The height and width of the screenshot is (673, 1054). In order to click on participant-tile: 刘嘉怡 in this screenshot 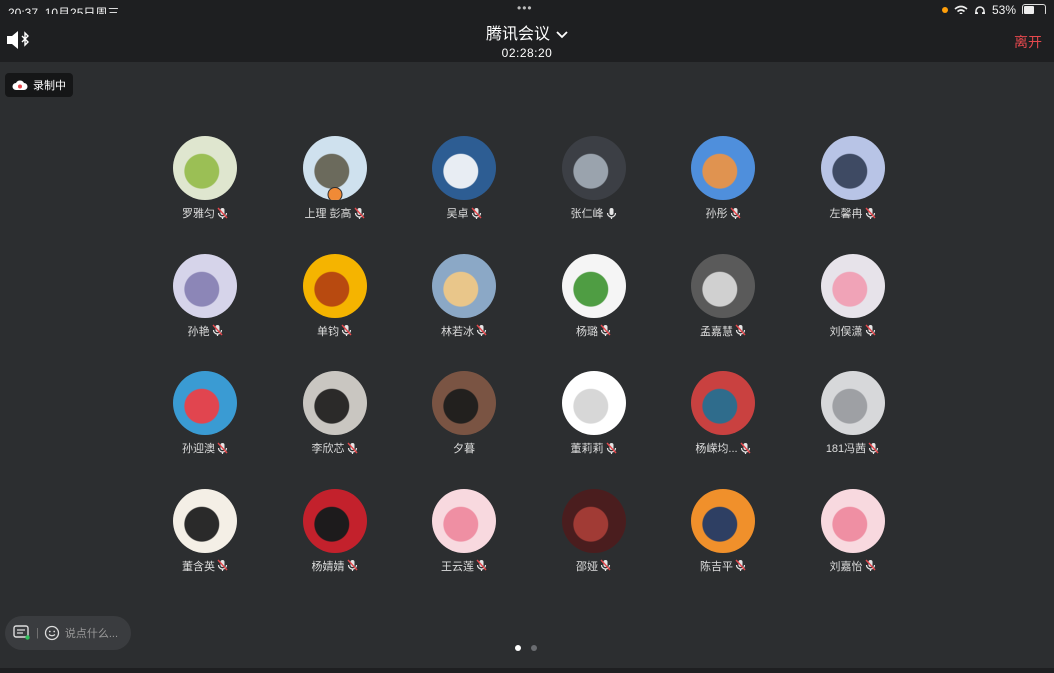, I will do `click(853, 536)`.